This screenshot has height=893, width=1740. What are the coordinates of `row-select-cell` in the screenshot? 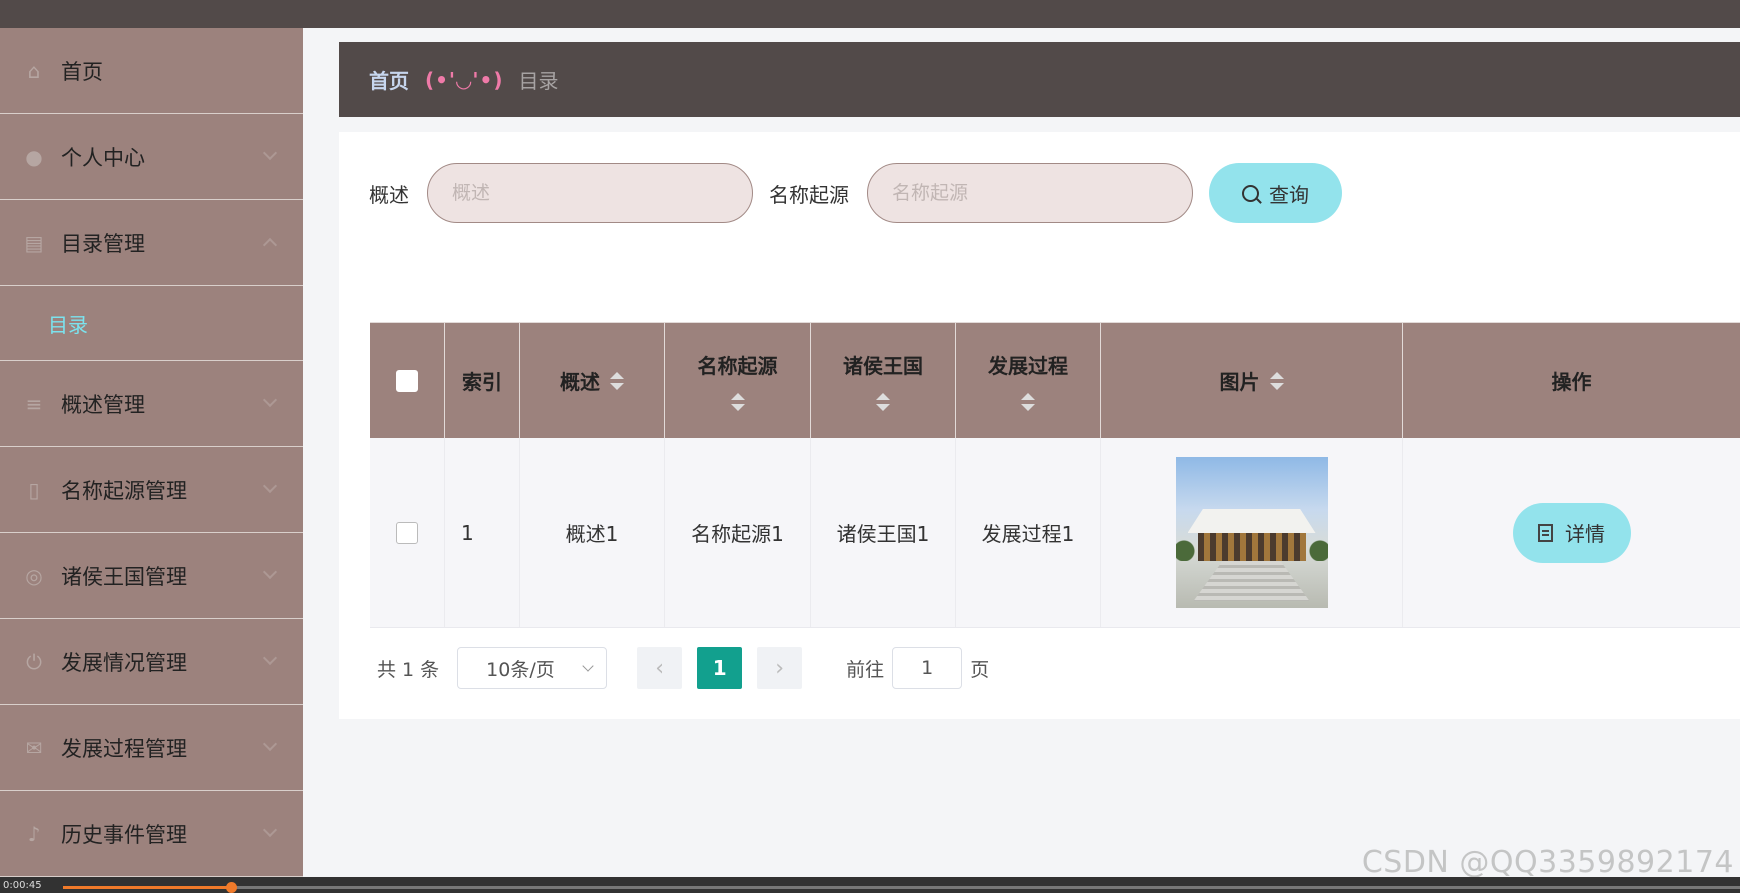 It's located at (407, 532).